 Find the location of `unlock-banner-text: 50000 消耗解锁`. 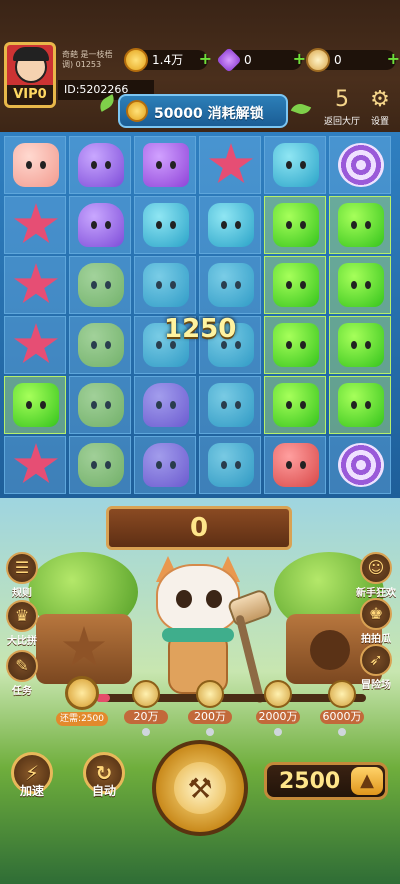

unlock-banner-text: 50000 消耗解锁 is located at coordinates (209, 114).